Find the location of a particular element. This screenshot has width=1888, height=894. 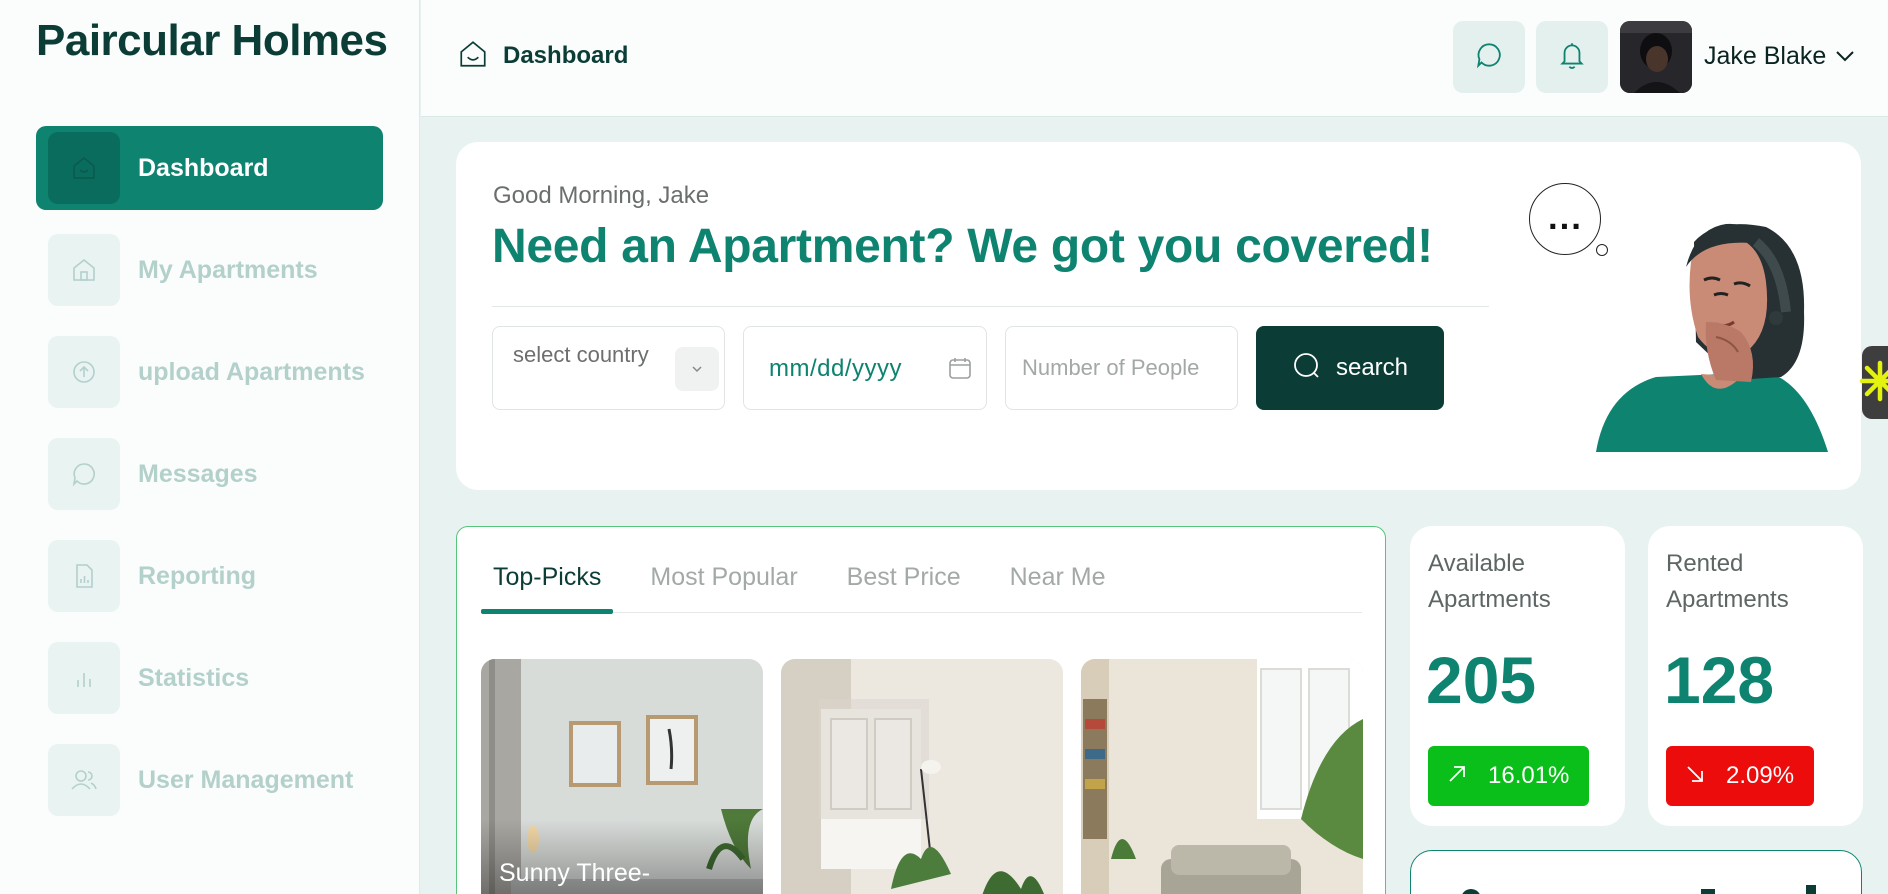

greeting: Good Morning, Jake is located at coordinates (601, 195).